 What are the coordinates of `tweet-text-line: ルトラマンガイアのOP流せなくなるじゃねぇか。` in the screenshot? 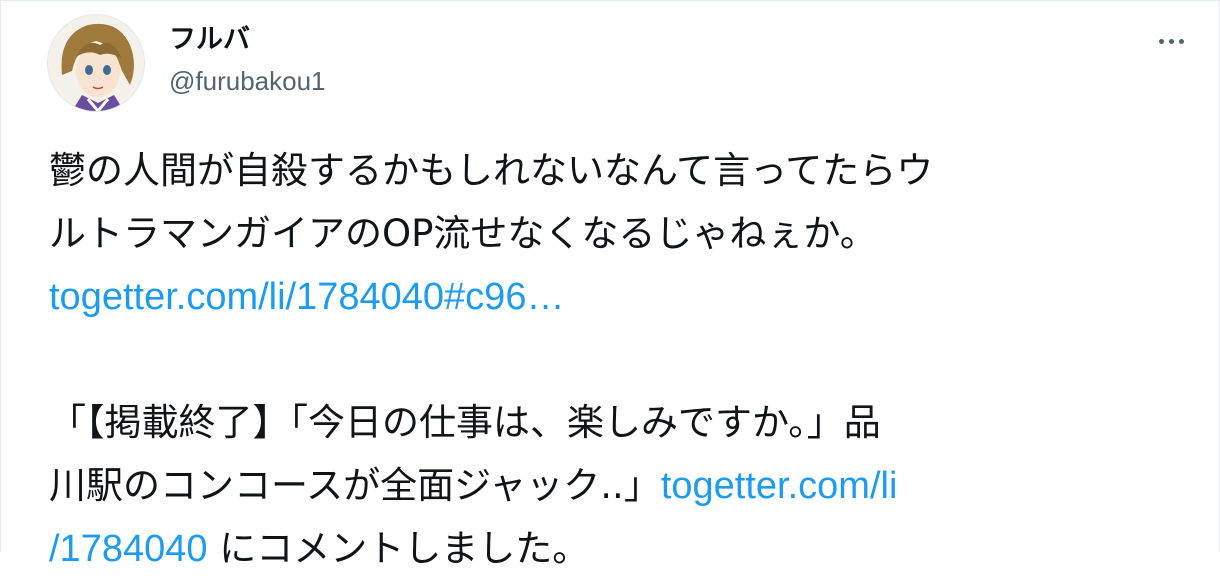 It's located at (463, 233).